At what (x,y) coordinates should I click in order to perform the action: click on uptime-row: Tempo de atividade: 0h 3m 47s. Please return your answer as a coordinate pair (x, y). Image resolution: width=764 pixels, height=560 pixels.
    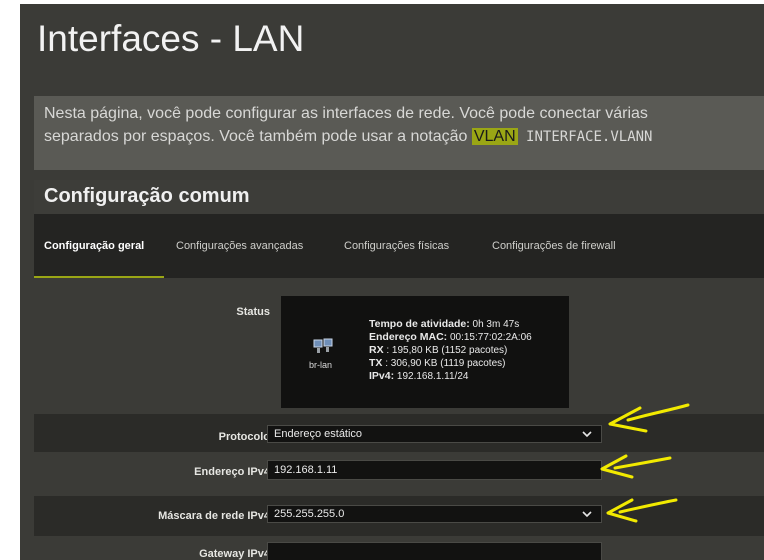
    Looking at the image, I should click on (450, 324).